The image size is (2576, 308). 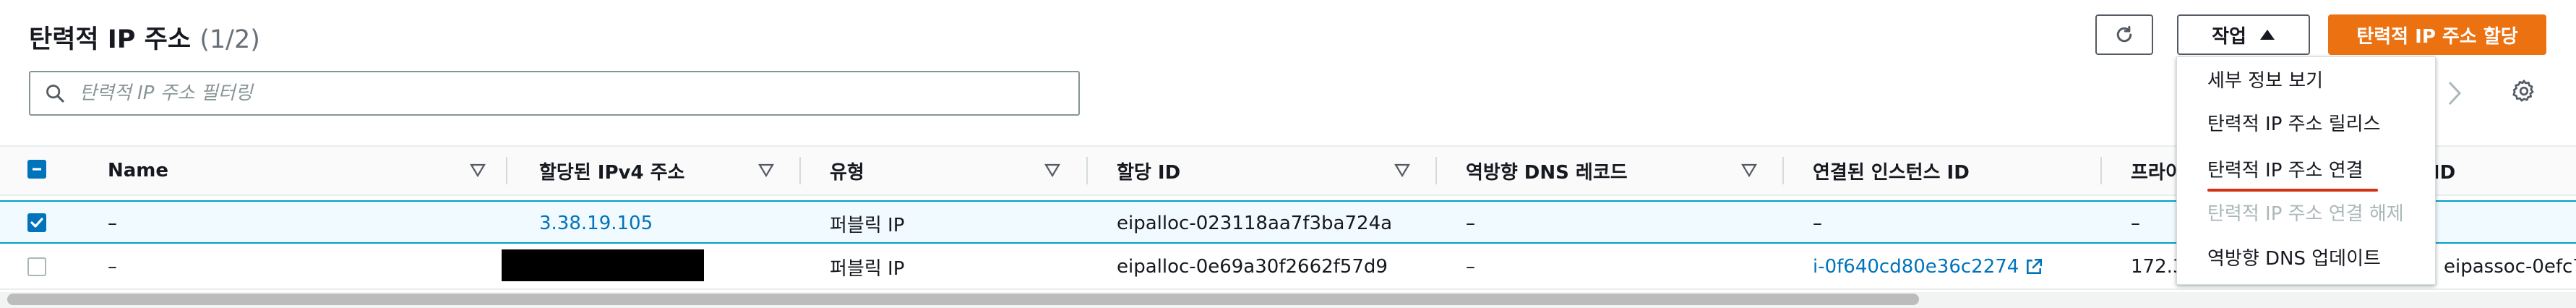 What do you see at coordinates (55, 94) in the screenshot?
I see `search-icon` at bounding box center [55, 94].